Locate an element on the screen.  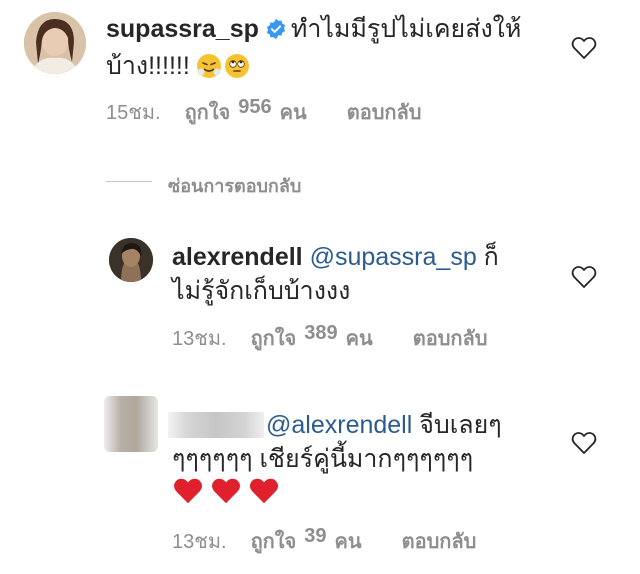
likes-count-button: ถูกใจ 39 คน is located at coordinates (306, 541).